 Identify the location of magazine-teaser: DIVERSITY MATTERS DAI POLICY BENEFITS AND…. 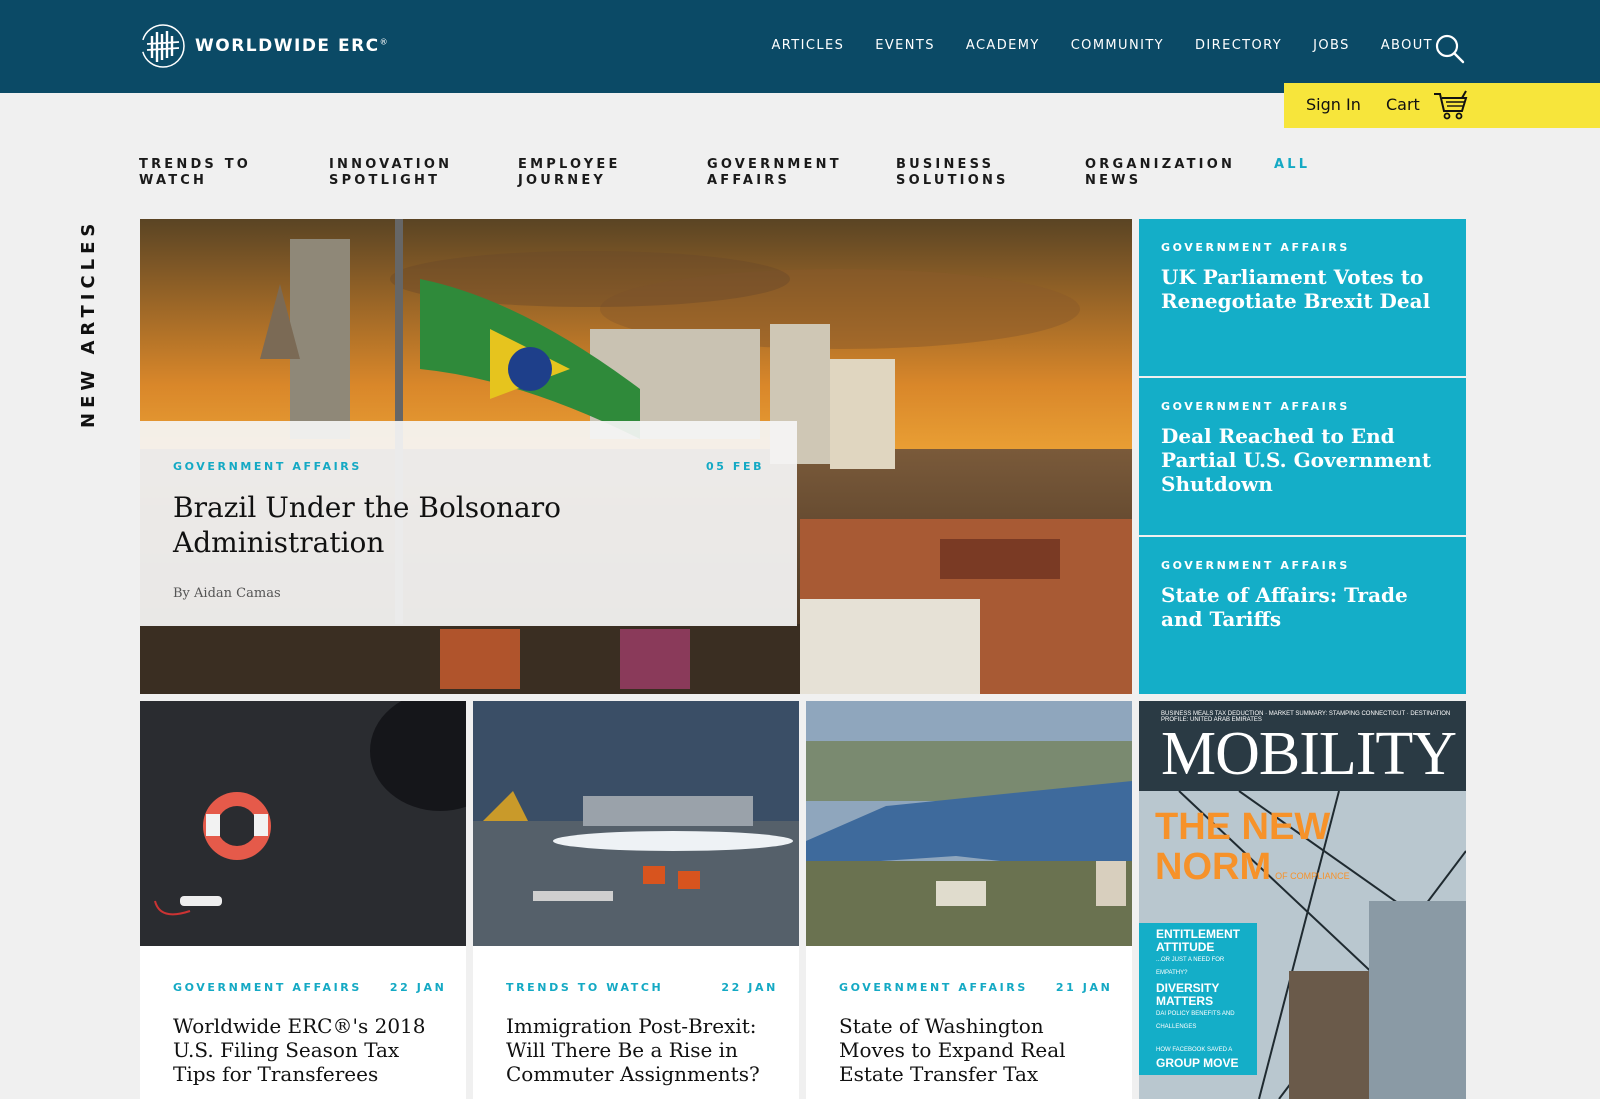
(1198, 1008).